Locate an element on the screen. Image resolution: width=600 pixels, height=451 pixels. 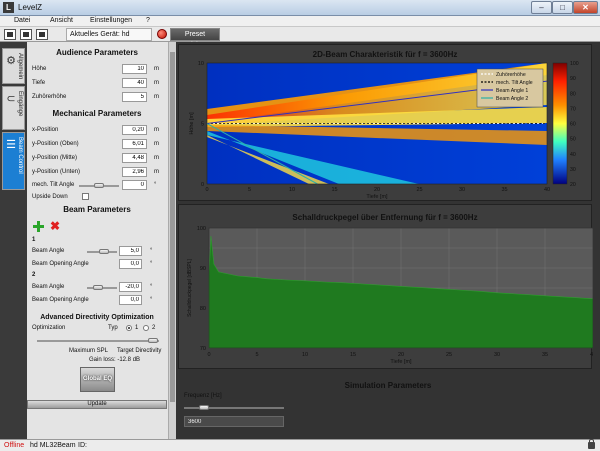
zuhoererhoehe-unit: m is located at coordinates (156, 97).